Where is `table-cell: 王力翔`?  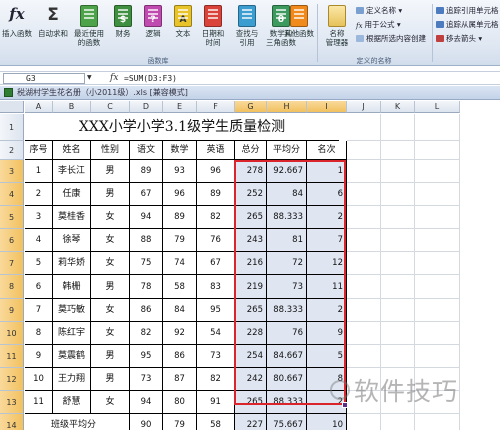 table-cell: 王力翔 is located at coordinates (72, 379).